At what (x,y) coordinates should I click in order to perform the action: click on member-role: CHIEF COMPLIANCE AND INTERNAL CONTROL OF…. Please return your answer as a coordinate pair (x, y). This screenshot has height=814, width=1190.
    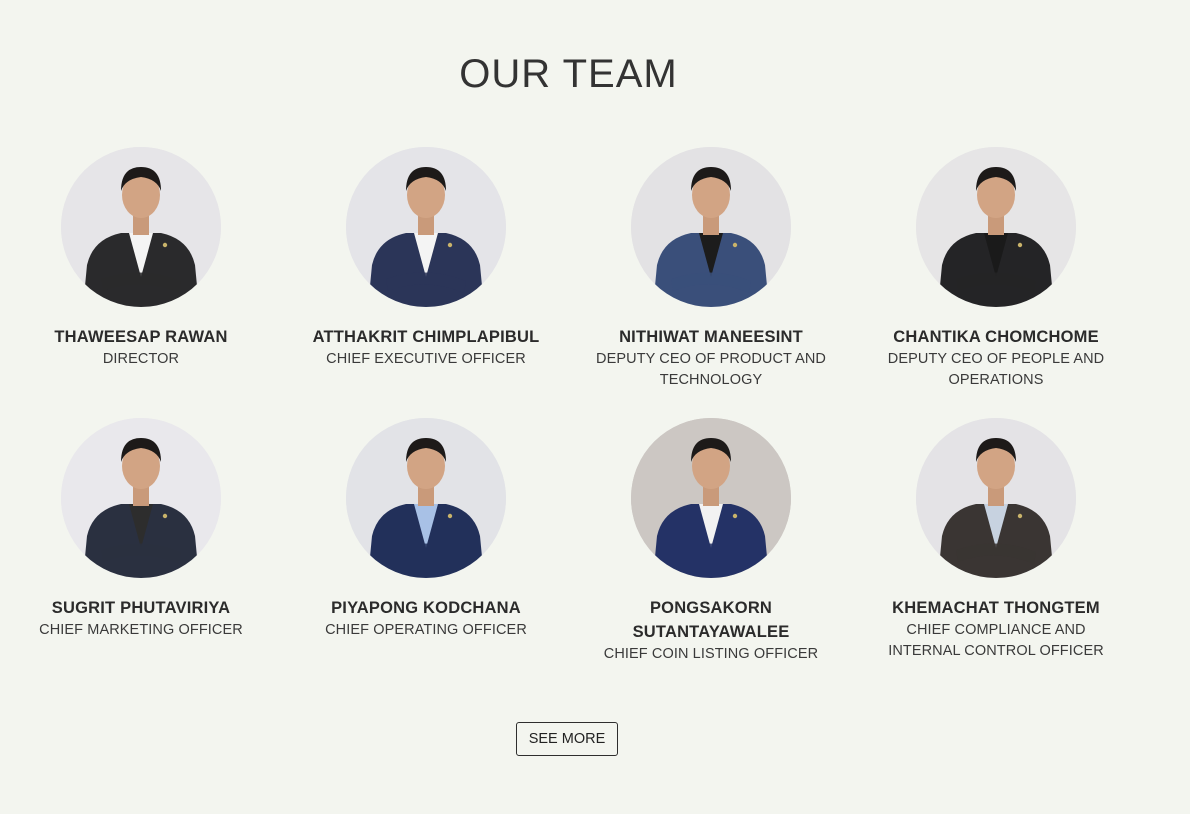
    Looking at the image, I should click on (996, 640).